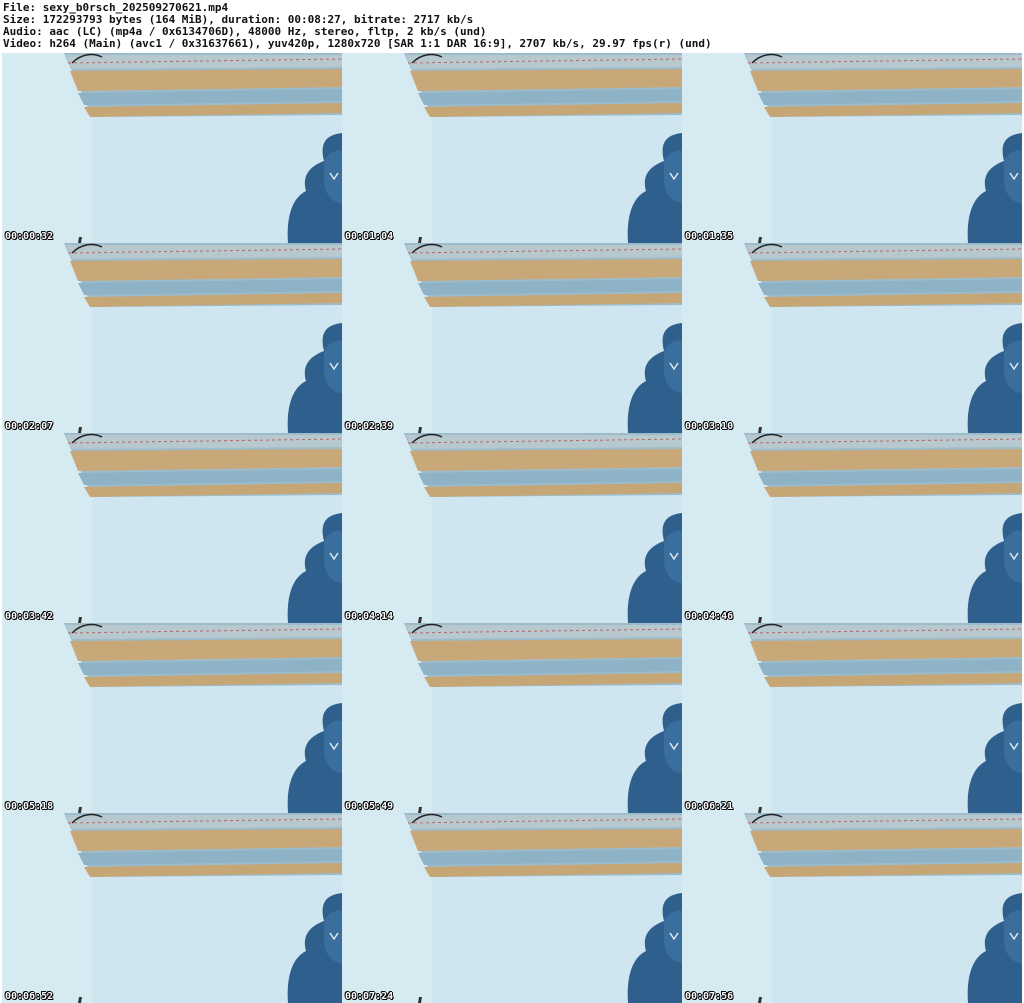  Describe the element at coordinates (29, 616) in the screenshot. I see `thumbnail-timestamp: 00:03:42` at that location.